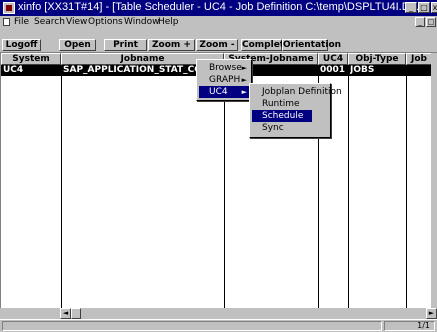  I want to click on app-icon, so click(9, 8).